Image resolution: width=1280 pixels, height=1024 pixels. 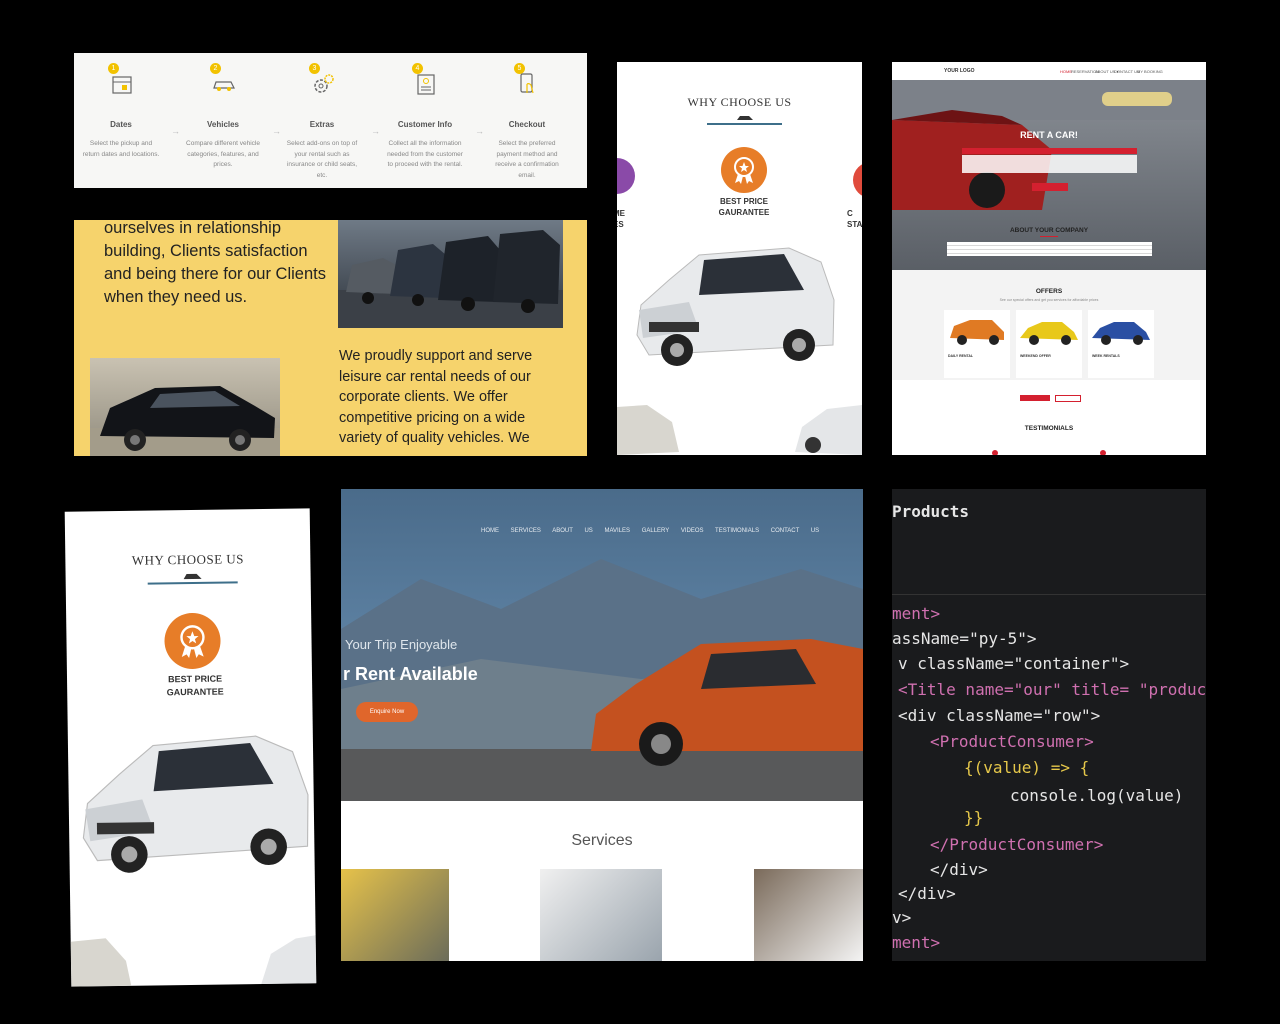 I want to click on code-line: <div className="row">, so click(x=999, y=715).